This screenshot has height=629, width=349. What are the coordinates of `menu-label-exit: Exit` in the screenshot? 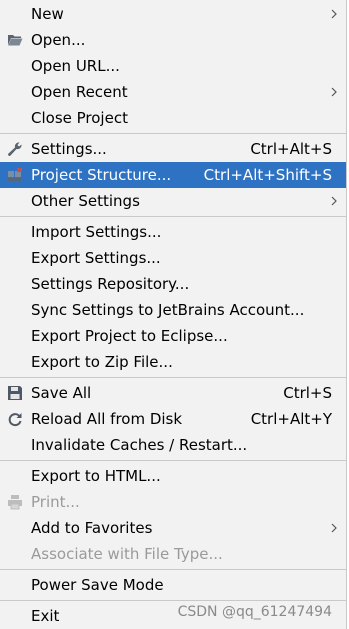 It's located at (45, 616).